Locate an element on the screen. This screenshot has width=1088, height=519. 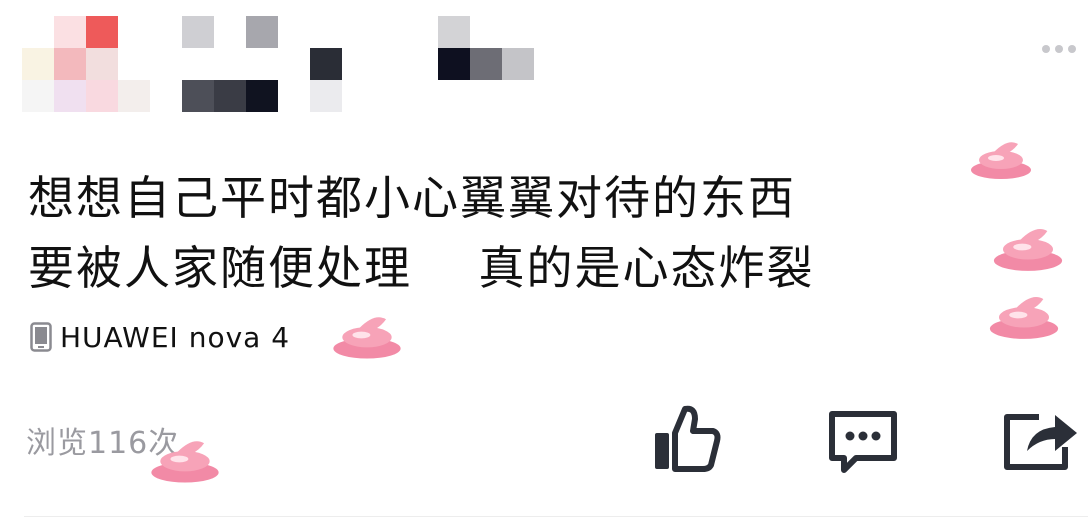
more-dots-icon is located at coordinates (1059, 49).